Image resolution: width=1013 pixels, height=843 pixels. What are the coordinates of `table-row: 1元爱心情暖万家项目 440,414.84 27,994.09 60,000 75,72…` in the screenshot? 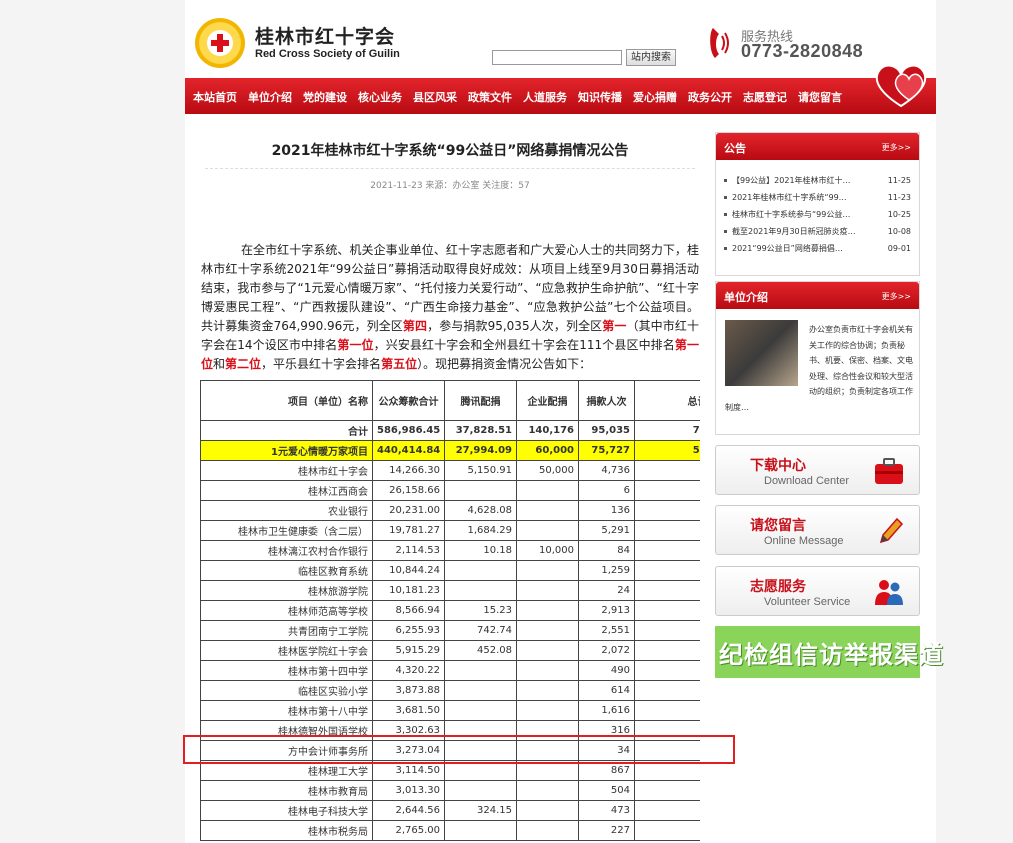 It's located at (450, 450).